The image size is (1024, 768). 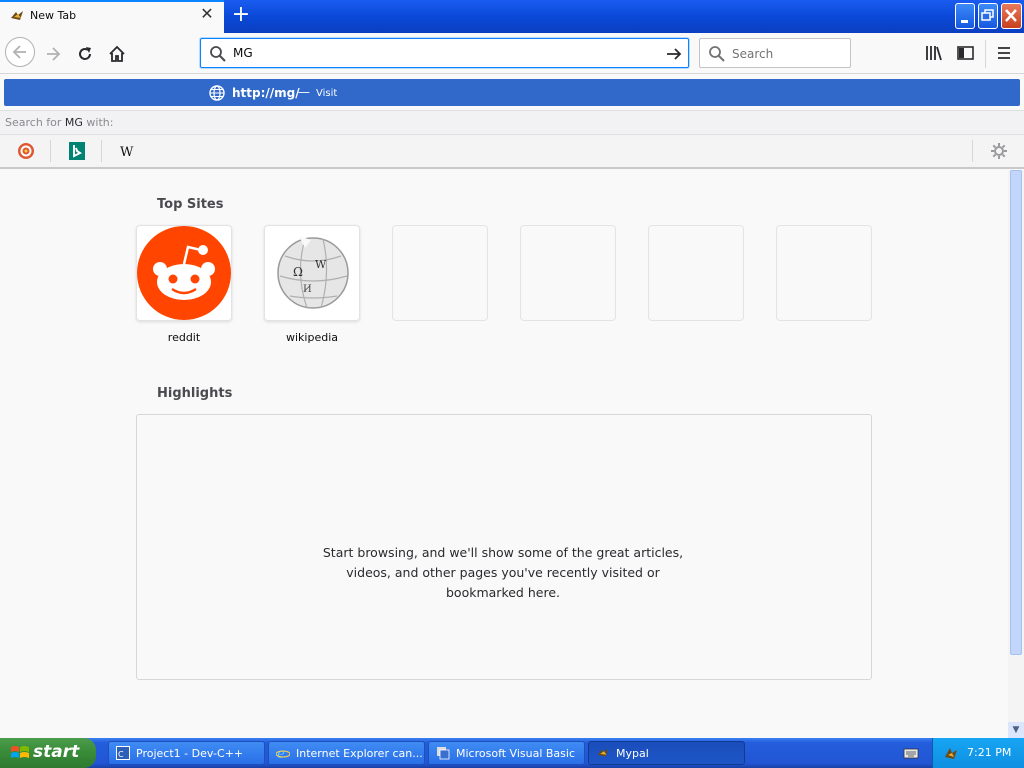 I want to click on tab-close-icon: ✕, so click(x=207, y=14).